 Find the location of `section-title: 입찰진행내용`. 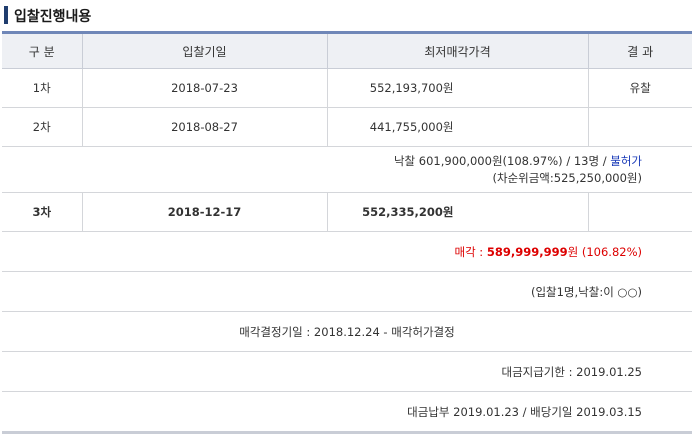

section-title: 입찰진행내용 is located at coordinates (53, 17).